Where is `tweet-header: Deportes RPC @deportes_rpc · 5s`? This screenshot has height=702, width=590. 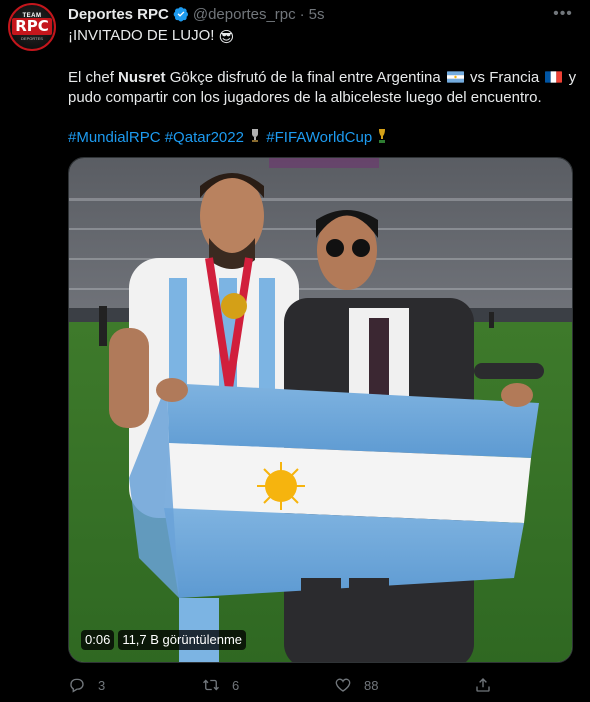
tweet-header: Deportes RPC @deportes_rpc · 5s is located at coordinates (196, 14).